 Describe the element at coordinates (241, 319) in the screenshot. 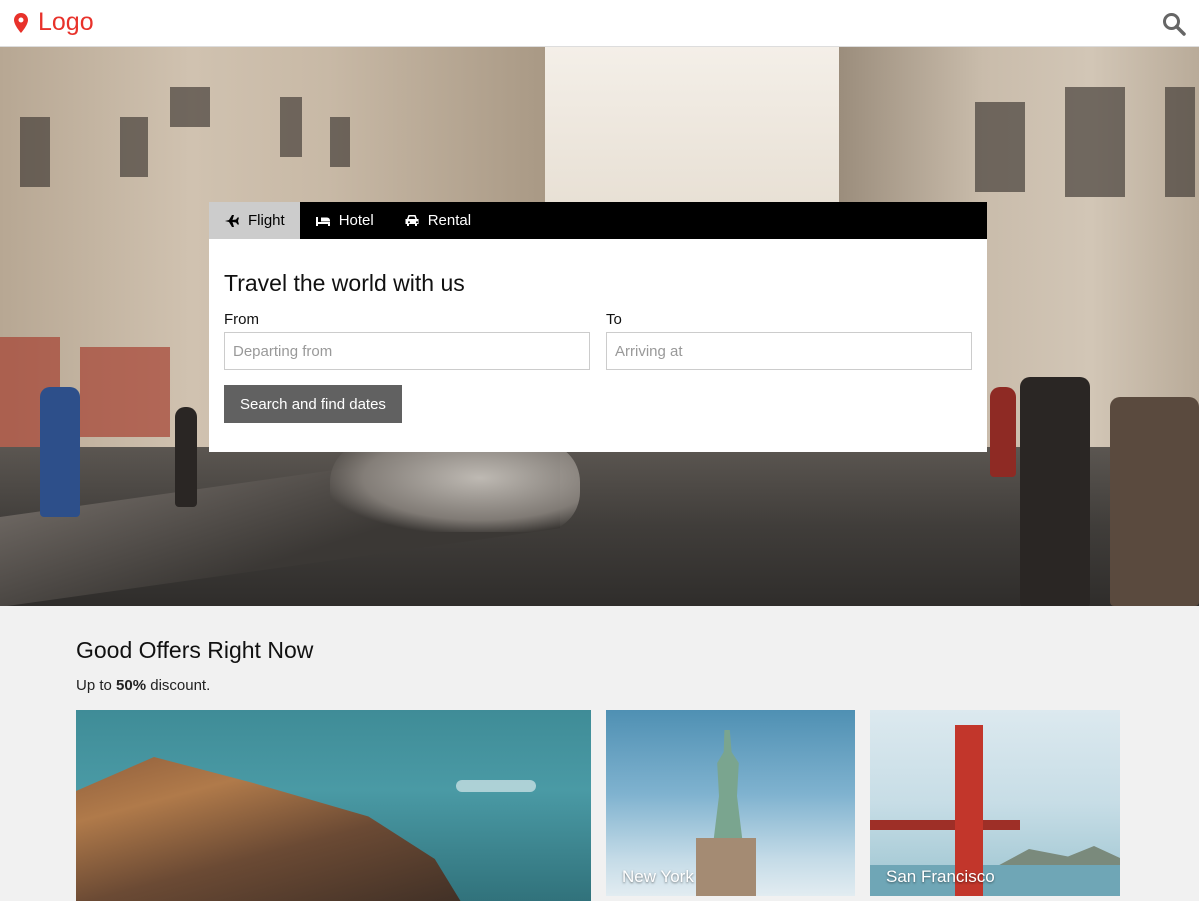

I see `from-label: From` at that location.